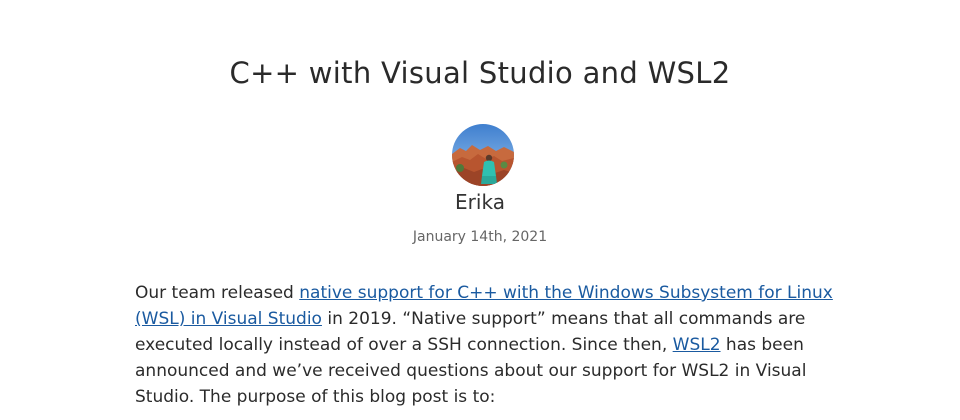 The image size is (960, 420). I want to click on avatar-photo, so click(483, 155).